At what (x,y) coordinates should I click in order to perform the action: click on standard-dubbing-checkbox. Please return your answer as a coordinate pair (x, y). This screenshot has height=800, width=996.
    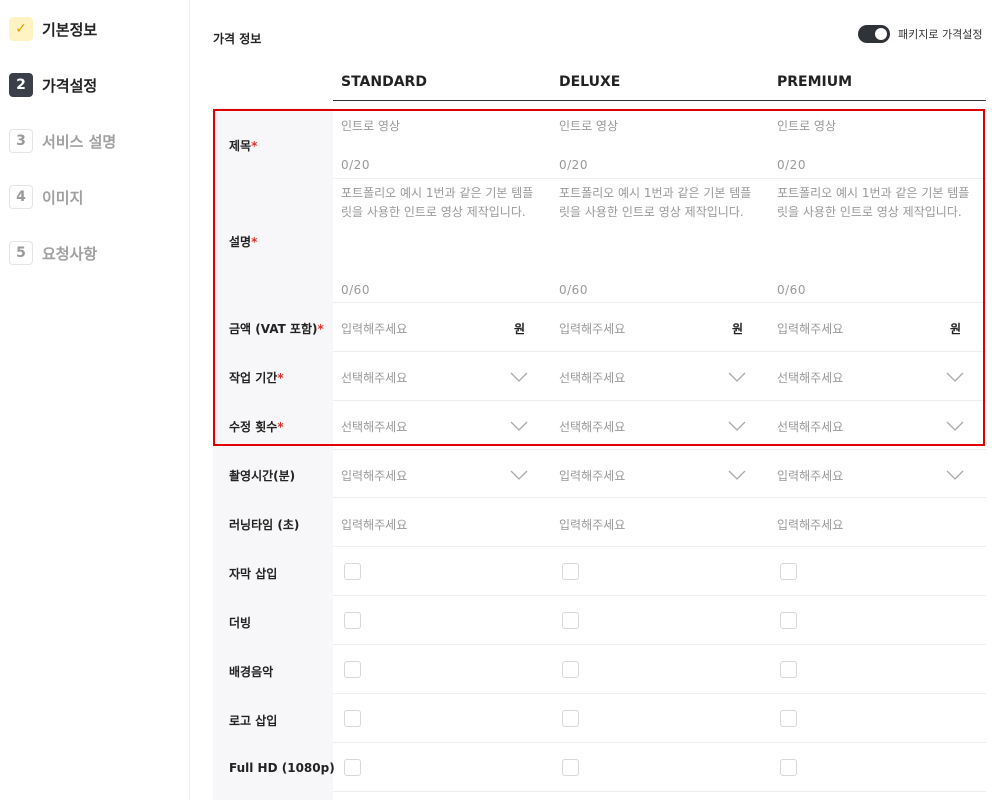
    Looking at the image, I should click on (352, 620).